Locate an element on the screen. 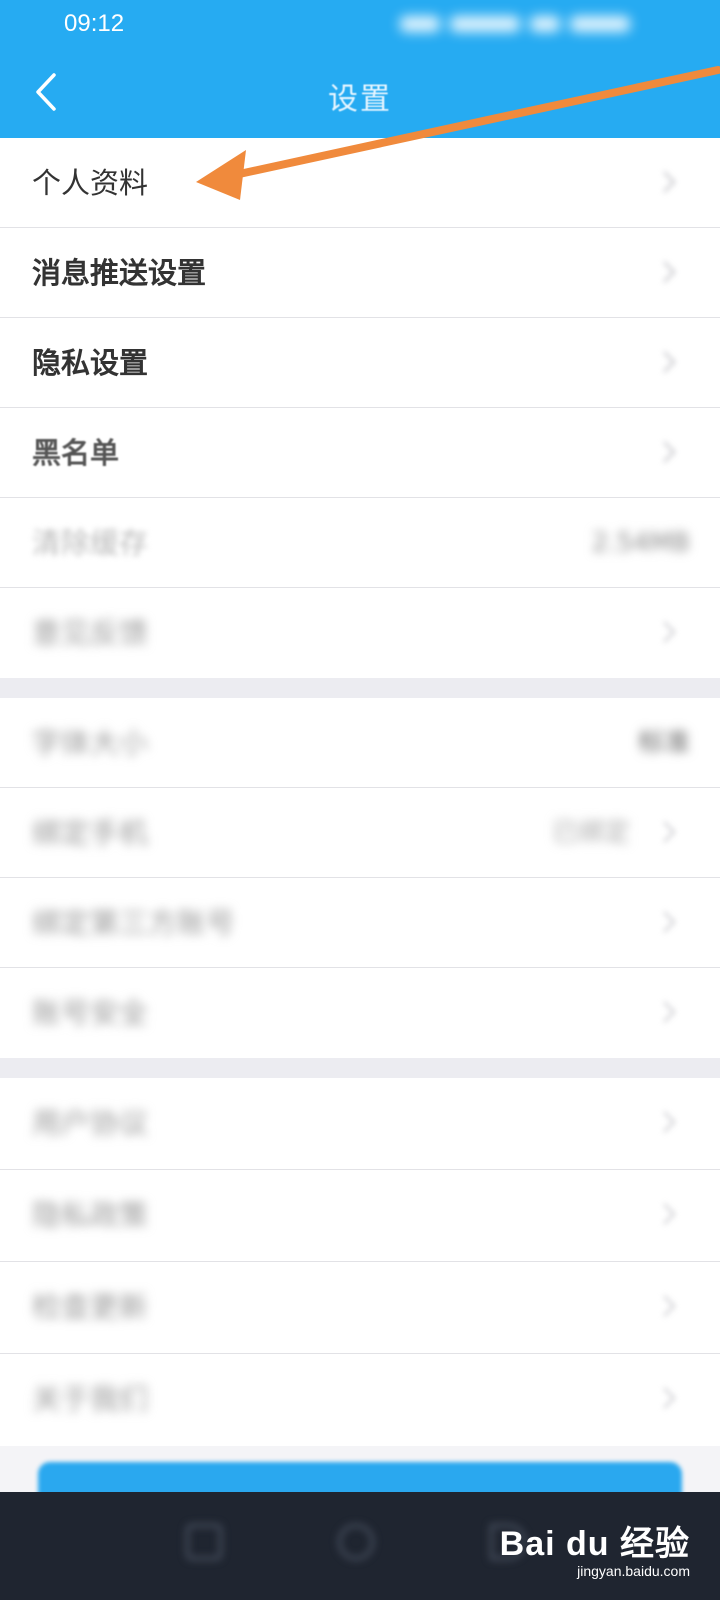 The width and height of the screenshot is (720, 1600). cache-size: 2.54MB is located at coordinates (640, 543).